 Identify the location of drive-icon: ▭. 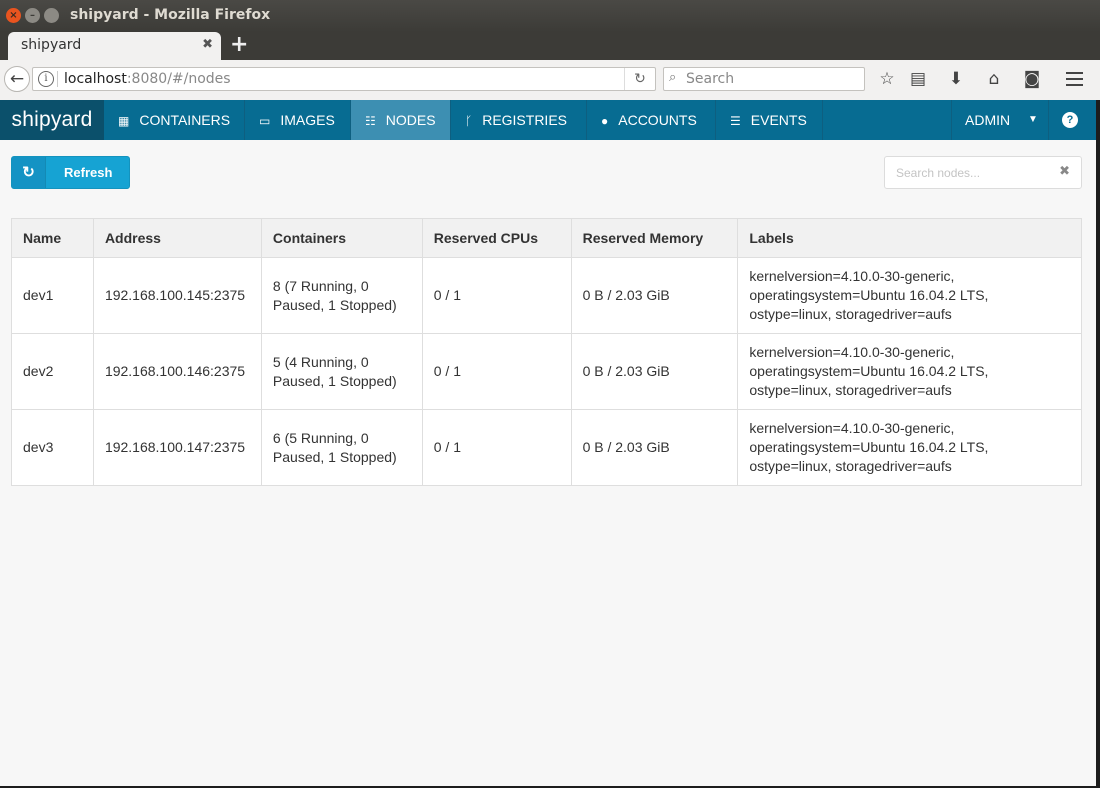
(265, 121).